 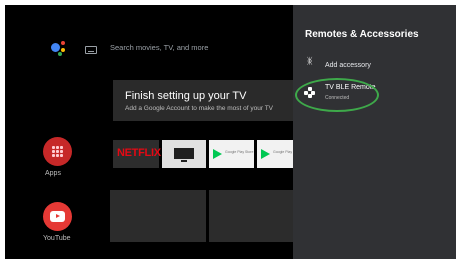 What do you see at coordinates (60, 49) in the screenshot?
I see `google-assistant-icon` at bounding box center [60, 49].